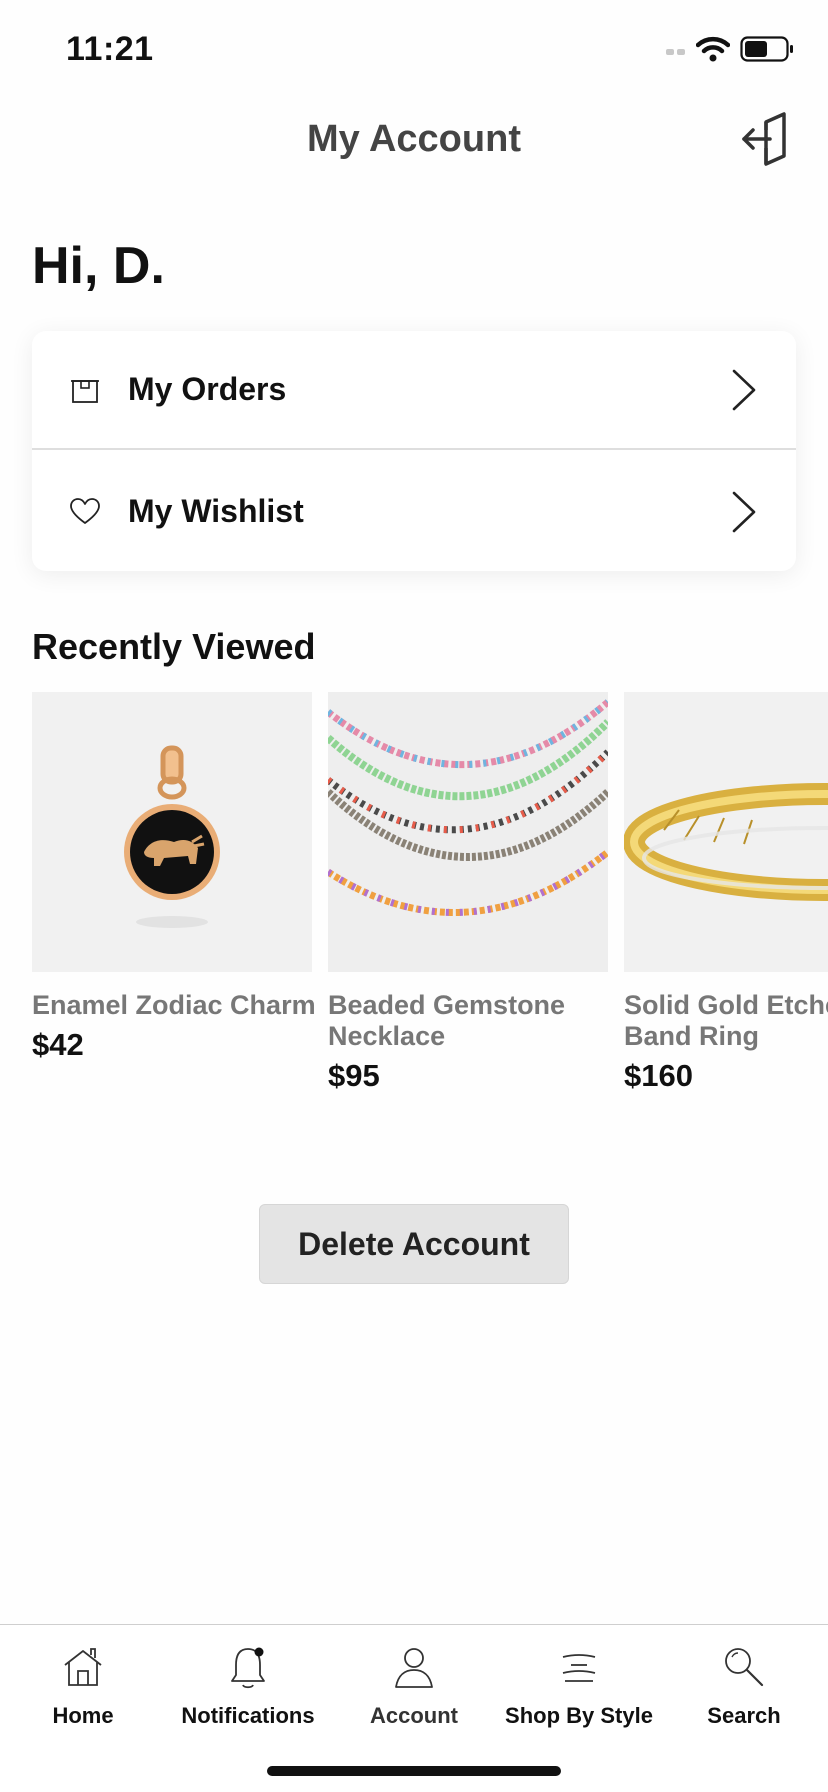 This screenshot has height=1792, width=828. I want to click on my-wishlist-row: My Wishlist, so click(414, 511).